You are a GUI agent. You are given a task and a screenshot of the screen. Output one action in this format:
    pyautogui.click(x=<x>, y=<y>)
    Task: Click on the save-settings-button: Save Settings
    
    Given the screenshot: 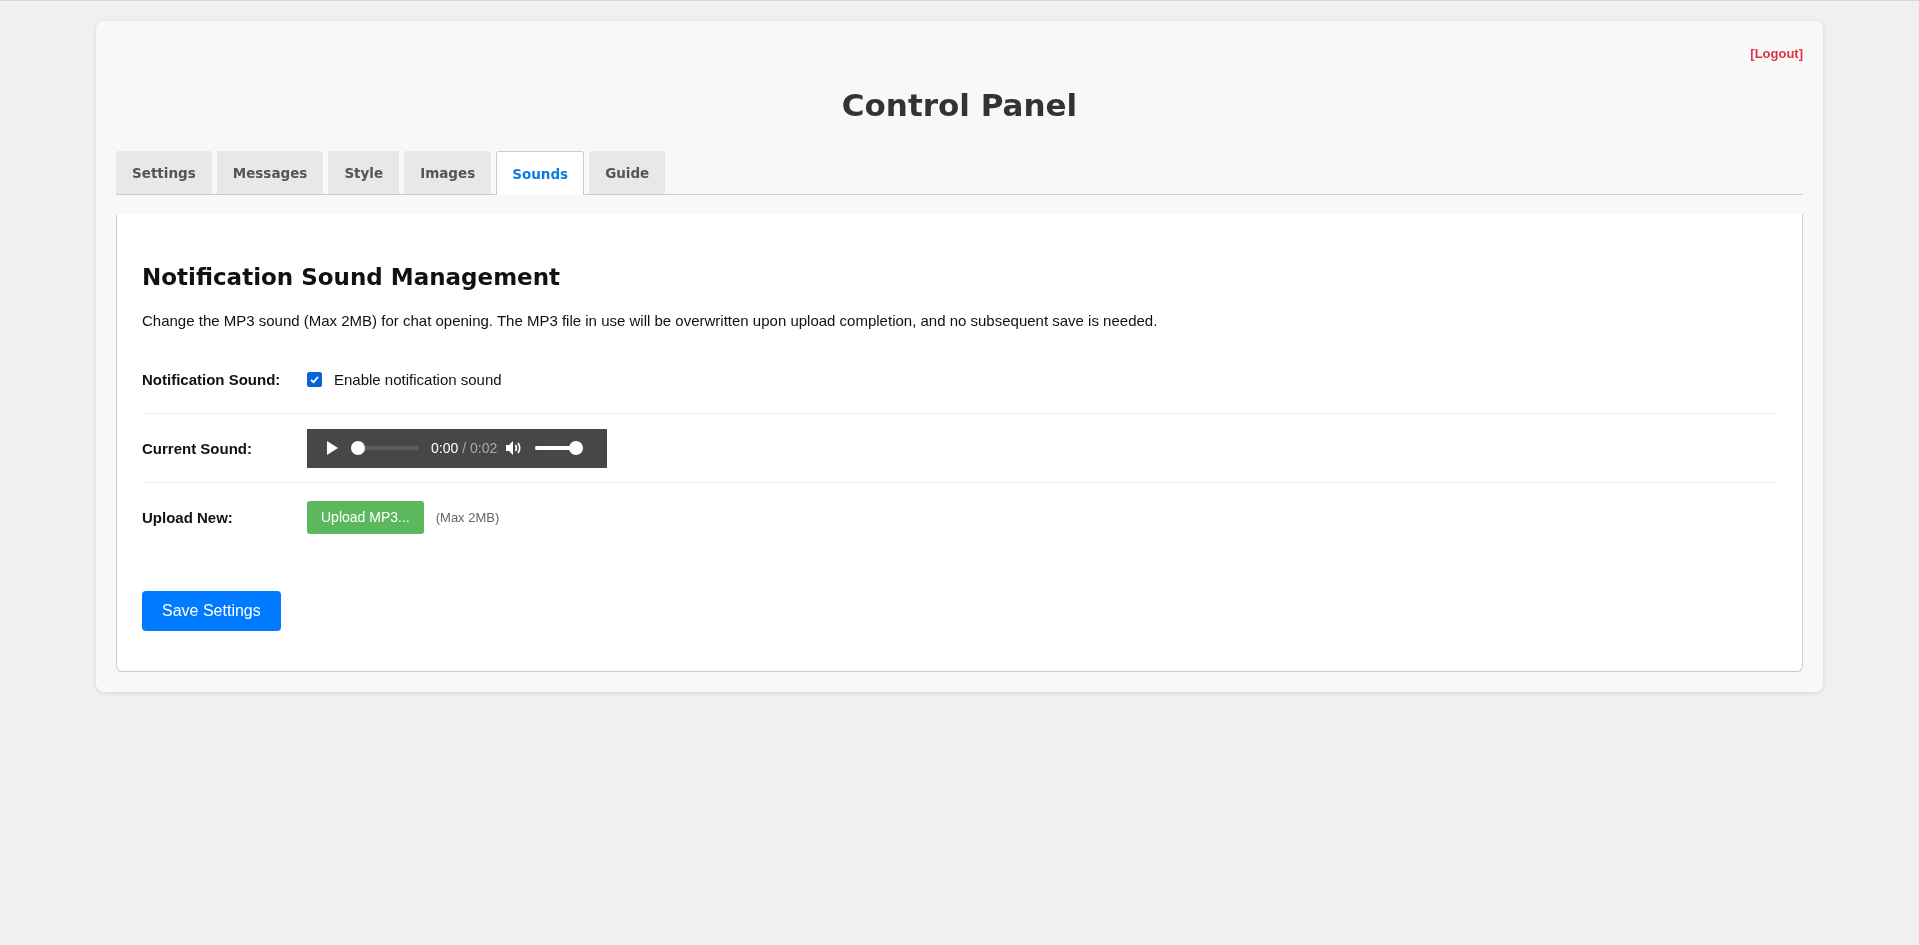 What is the action you would take?
    pyautogui.click(x=211, y=611)
    